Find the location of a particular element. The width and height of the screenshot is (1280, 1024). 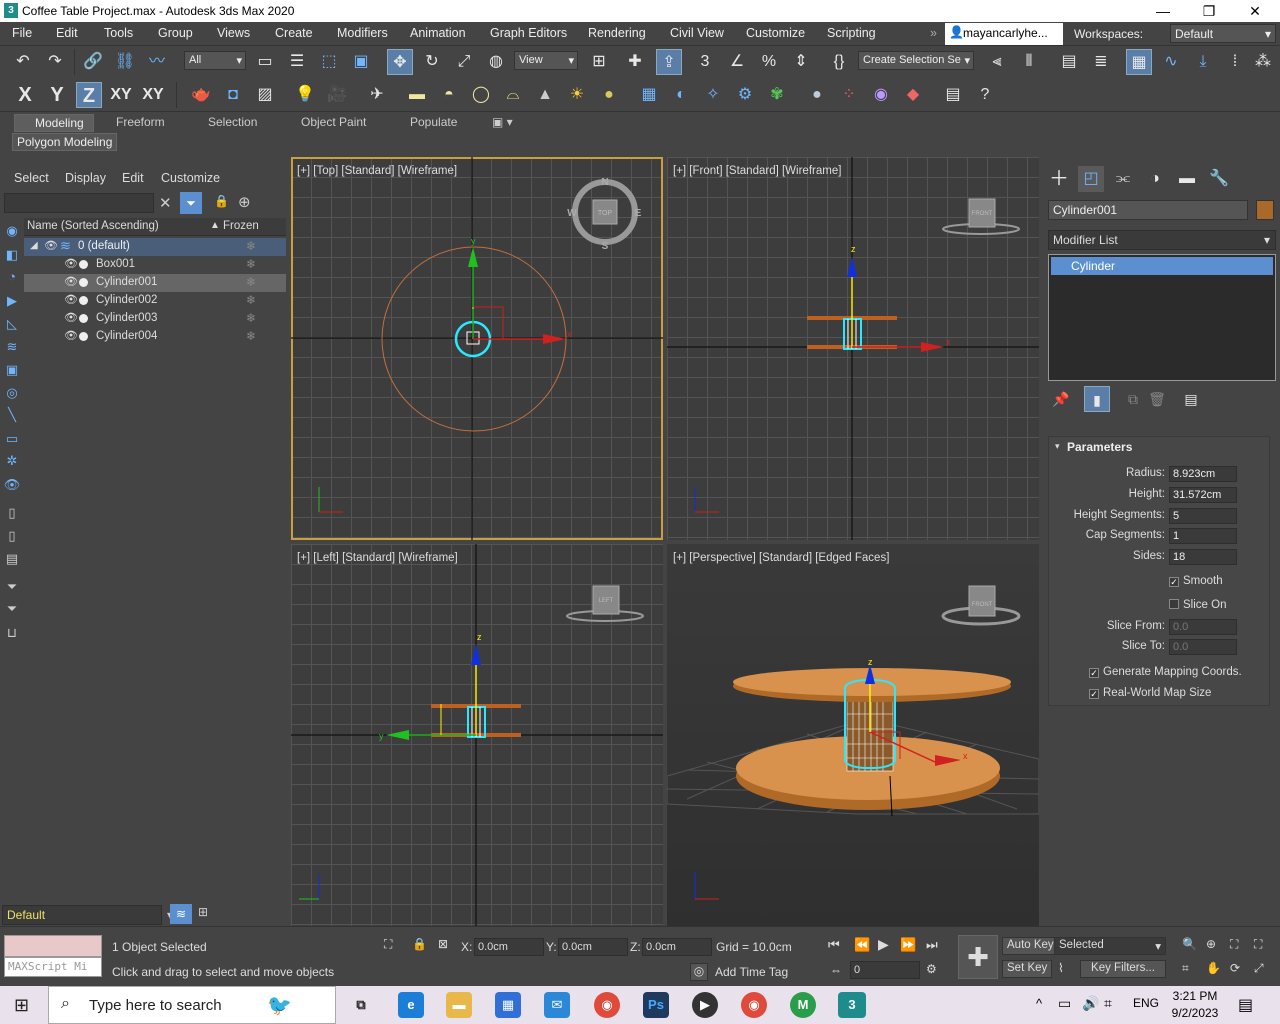

explorer-menu-select: Select is located at coordinates (31, 178).